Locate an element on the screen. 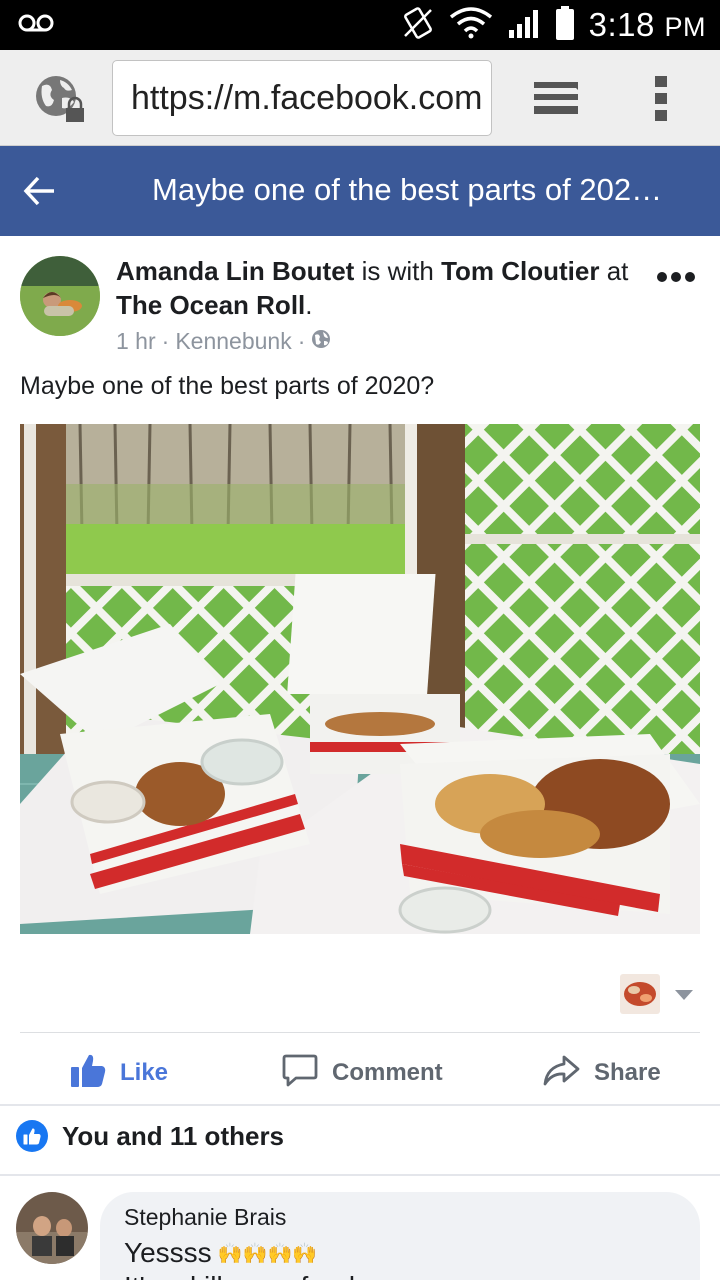  clock: 3:18 PM is located at coordinates (647, 25).